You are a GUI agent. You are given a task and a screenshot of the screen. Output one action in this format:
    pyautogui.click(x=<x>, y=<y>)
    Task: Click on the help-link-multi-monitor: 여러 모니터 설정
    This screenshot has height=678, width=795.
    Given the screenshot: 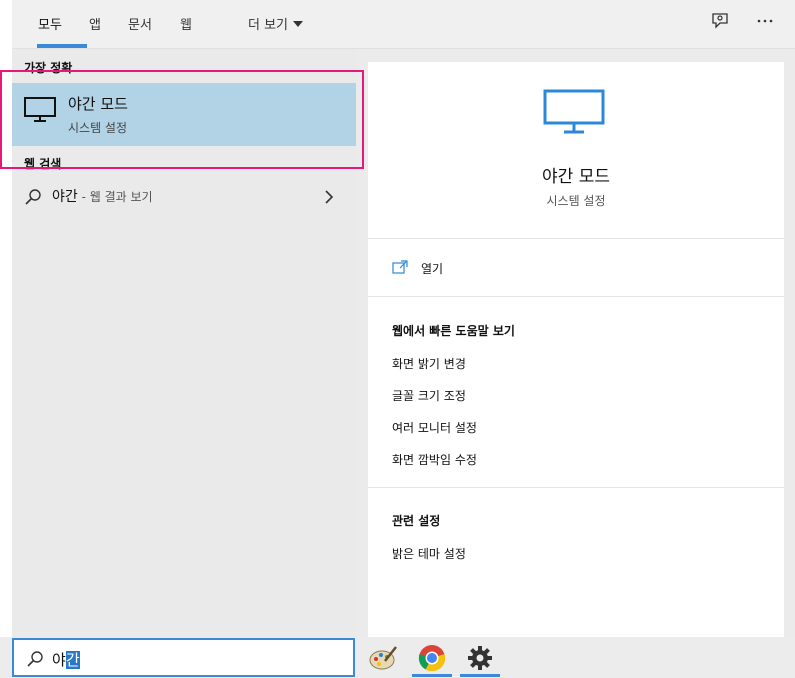 What is the action you would take?
    pyautogui.click(x=434, y=427)
    